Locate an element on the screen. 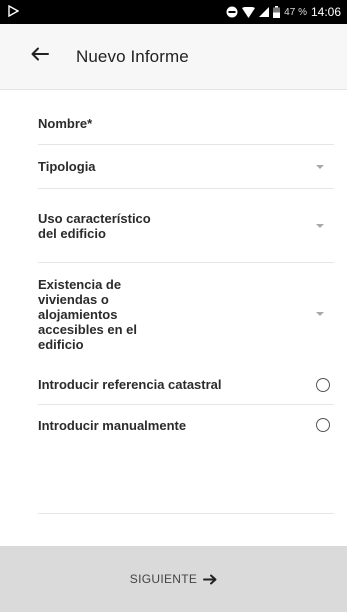  arrow-right-icon is located at coordinates (210, 579).